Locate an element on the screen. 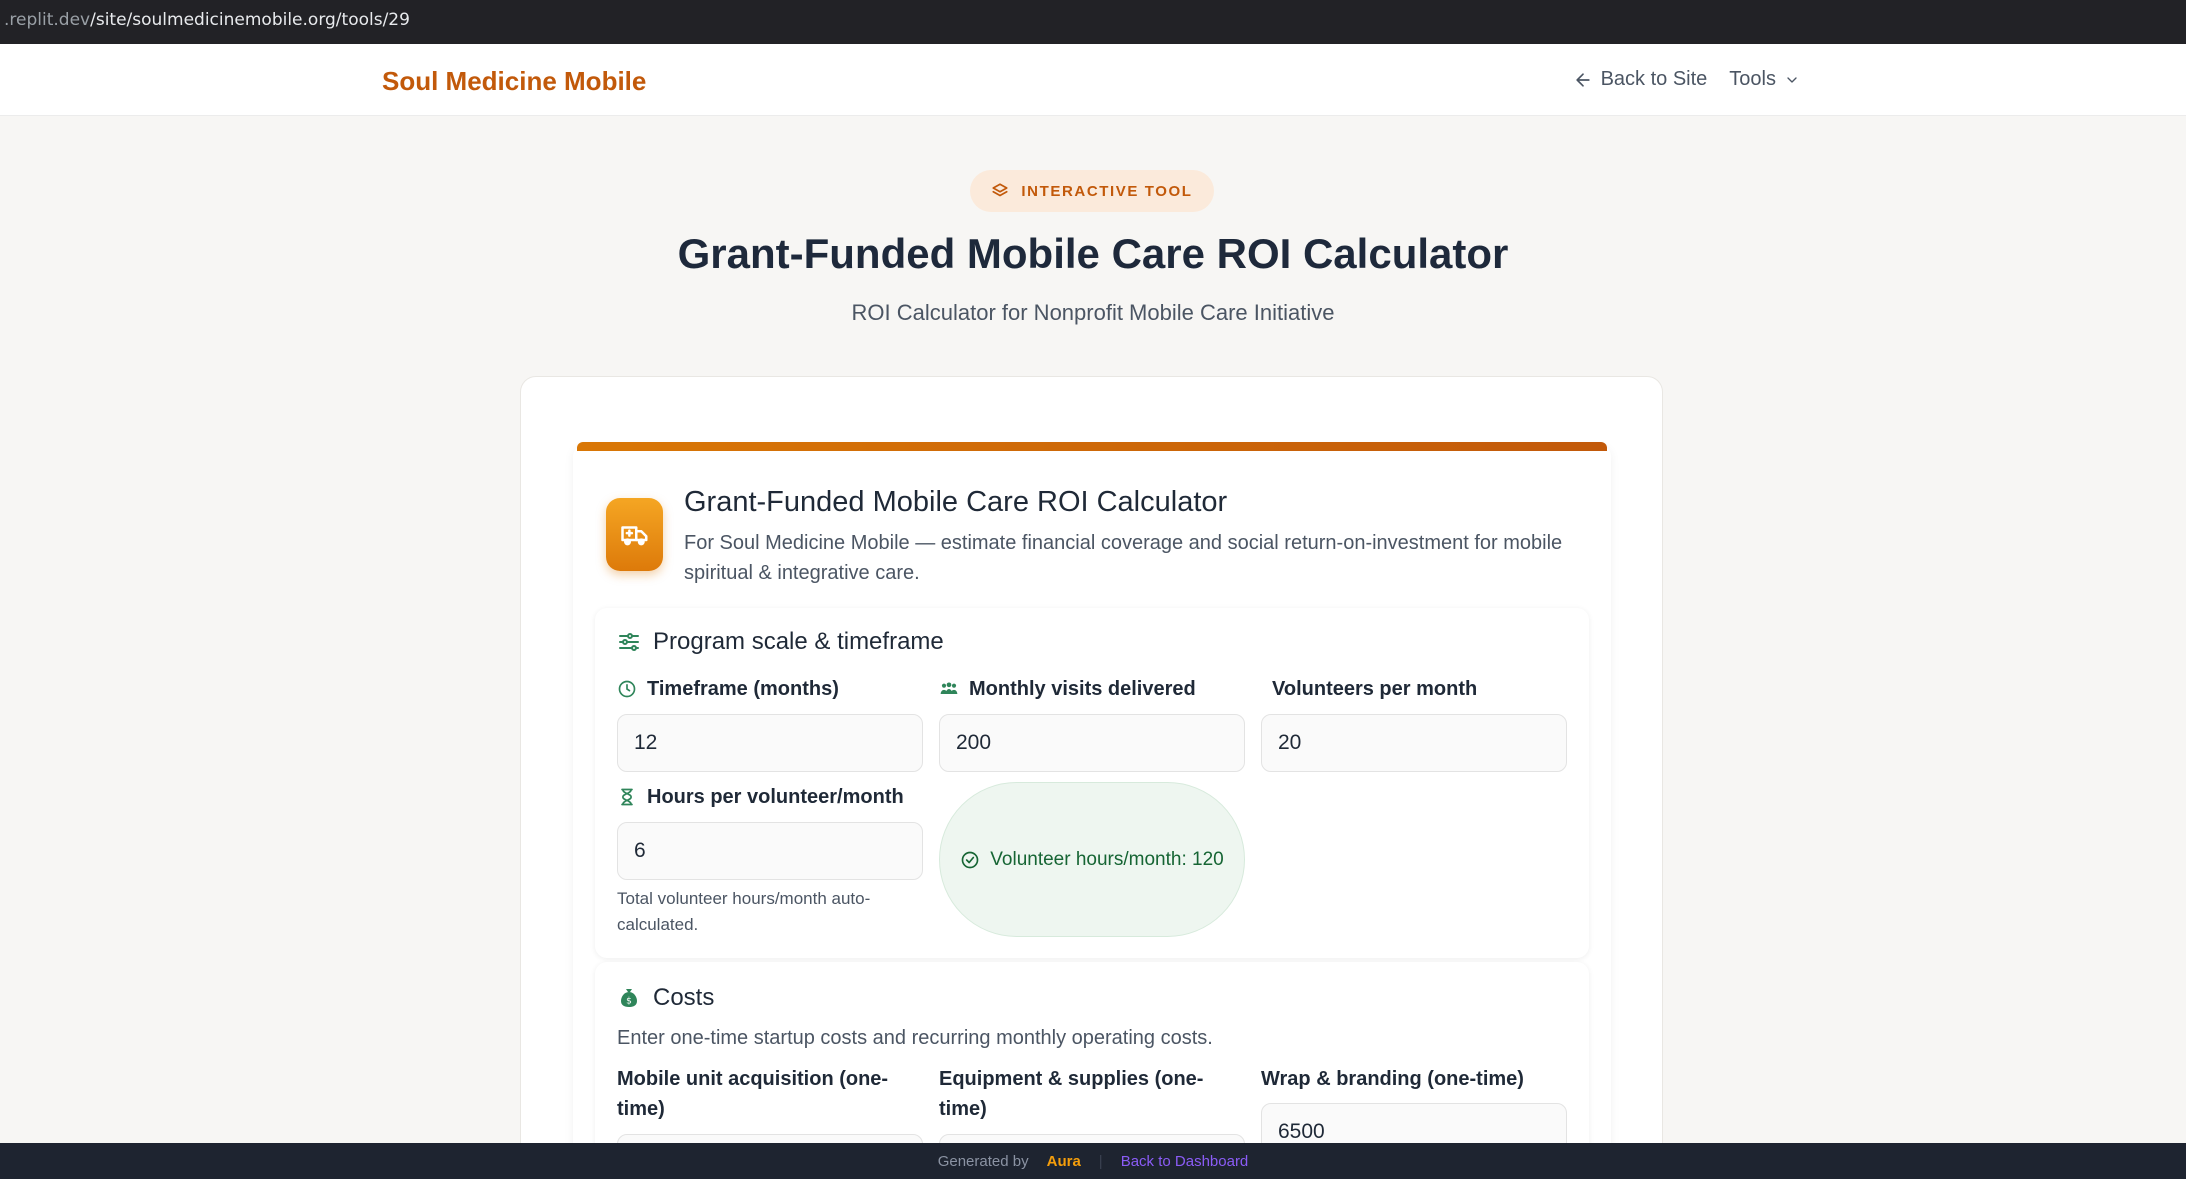 This screenshot has width=2186, height=1179. money-bag-icon: $ is located at coordinates (629, 998).